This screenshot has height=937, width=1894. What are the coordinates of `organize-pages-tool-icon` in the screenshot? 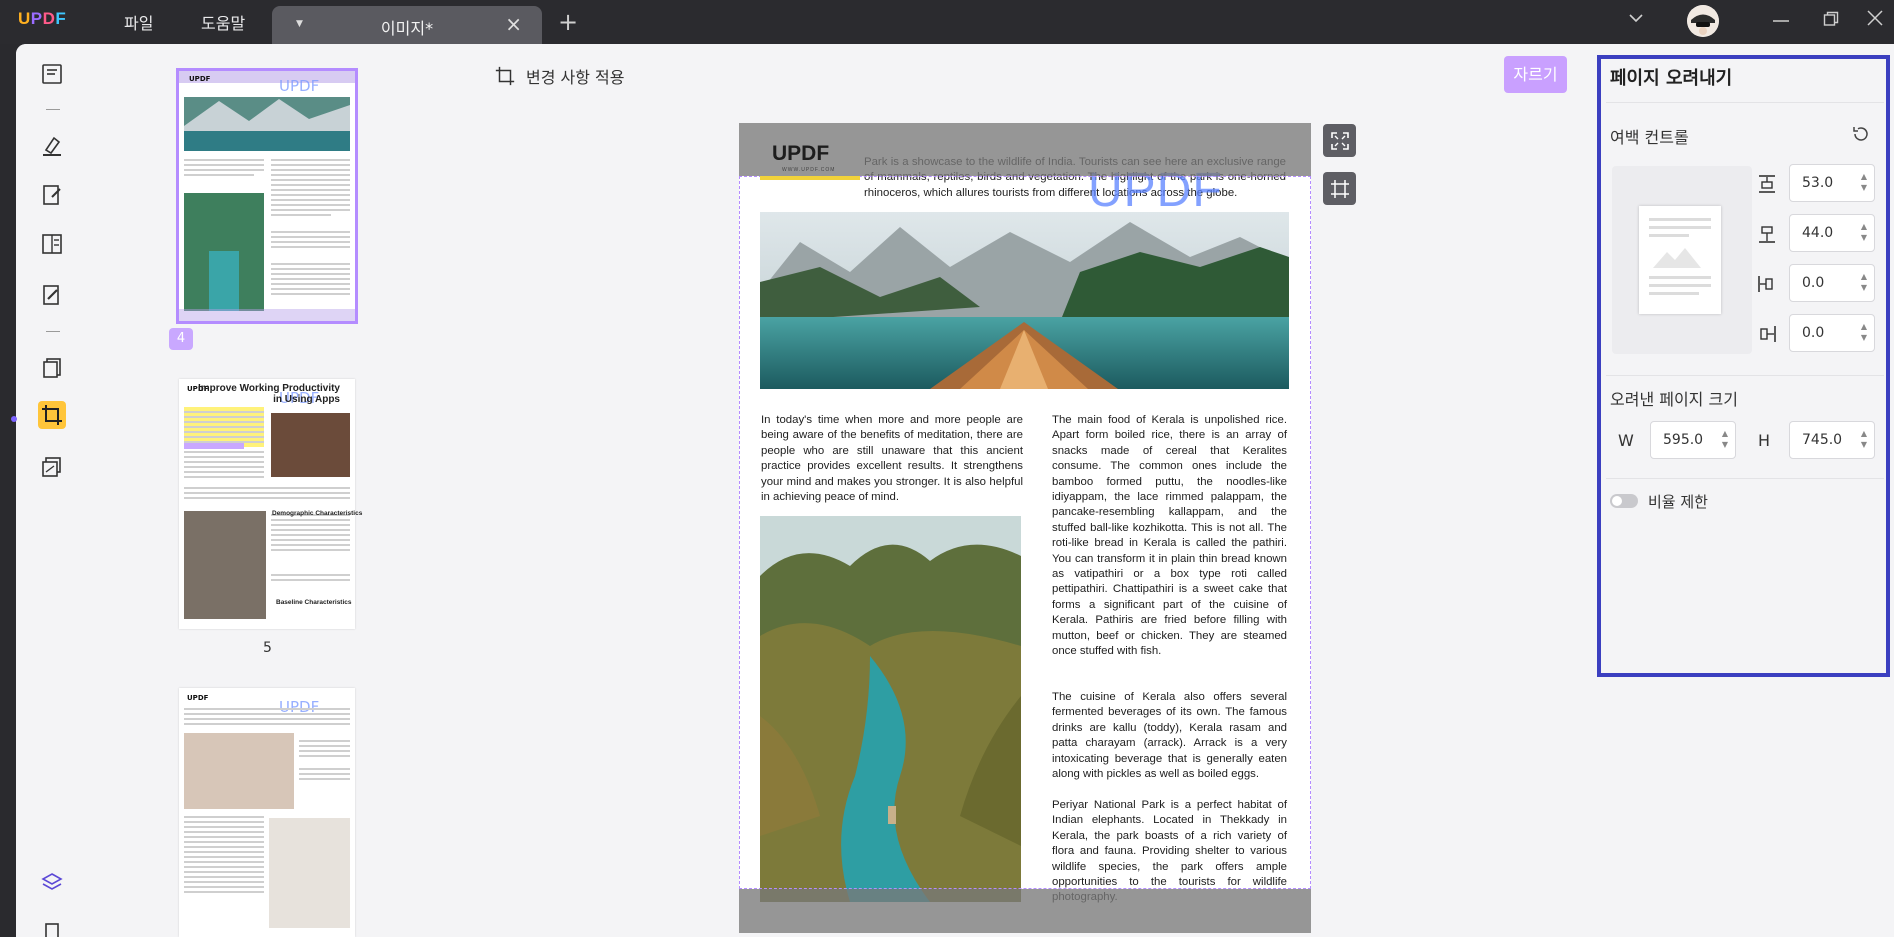 It's located at (52, 368).